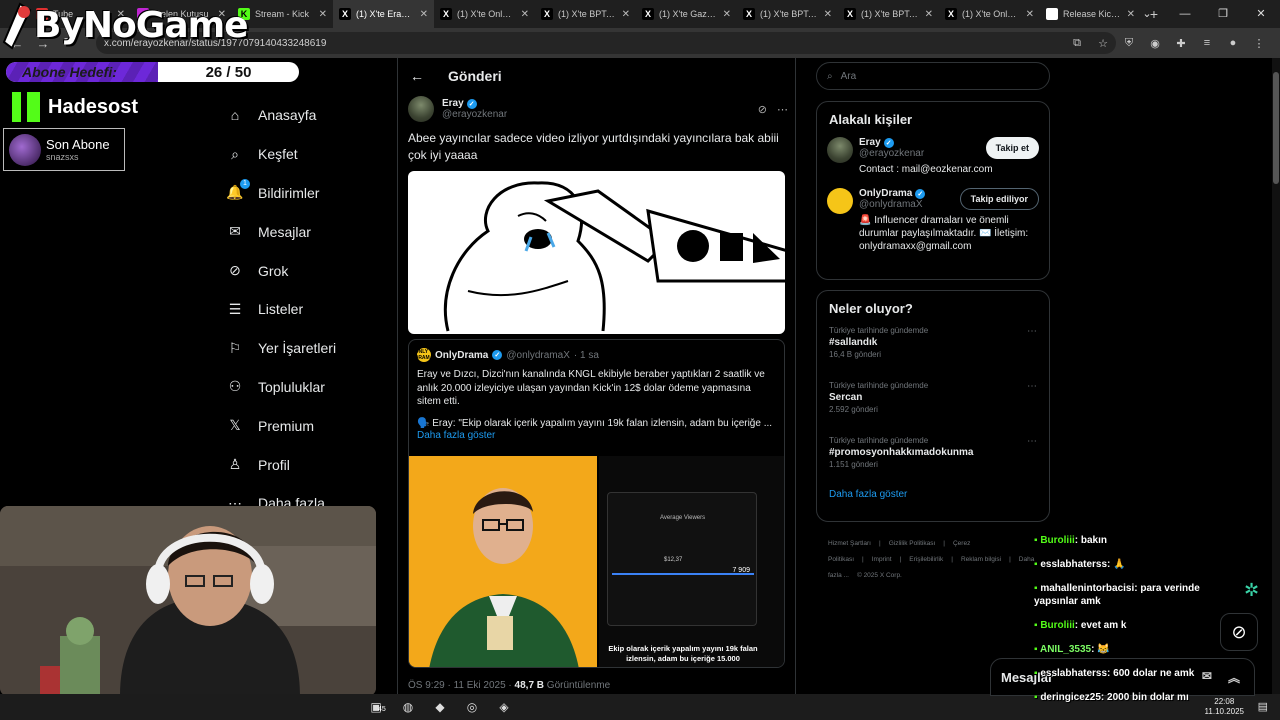 This screenshot has height=720, width=1280. Describe the element at coordinates (64, 149) in the screenshot. I see `last-subscriber-box: Son Abone snazsxs` at that location.